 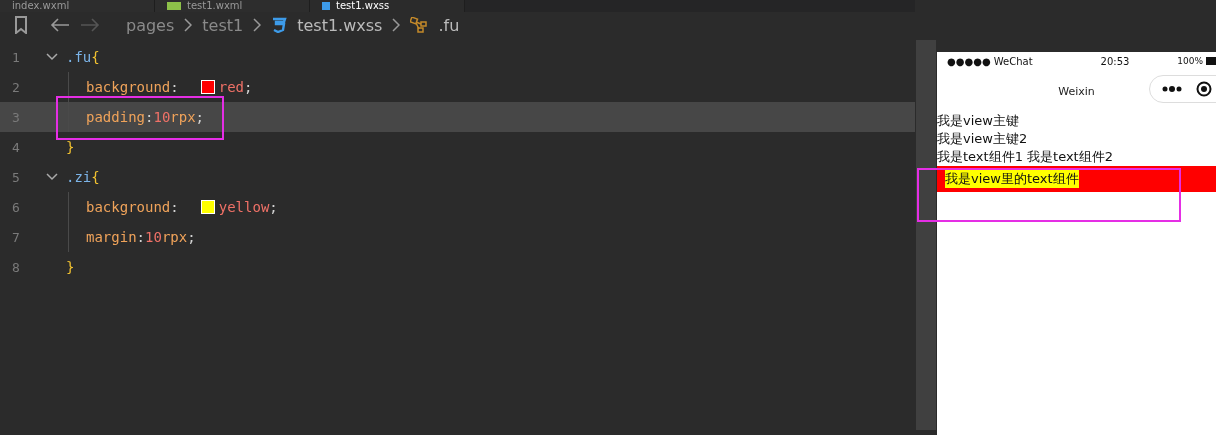 I want to click on line-number: 7, so click(x=16, y=237).